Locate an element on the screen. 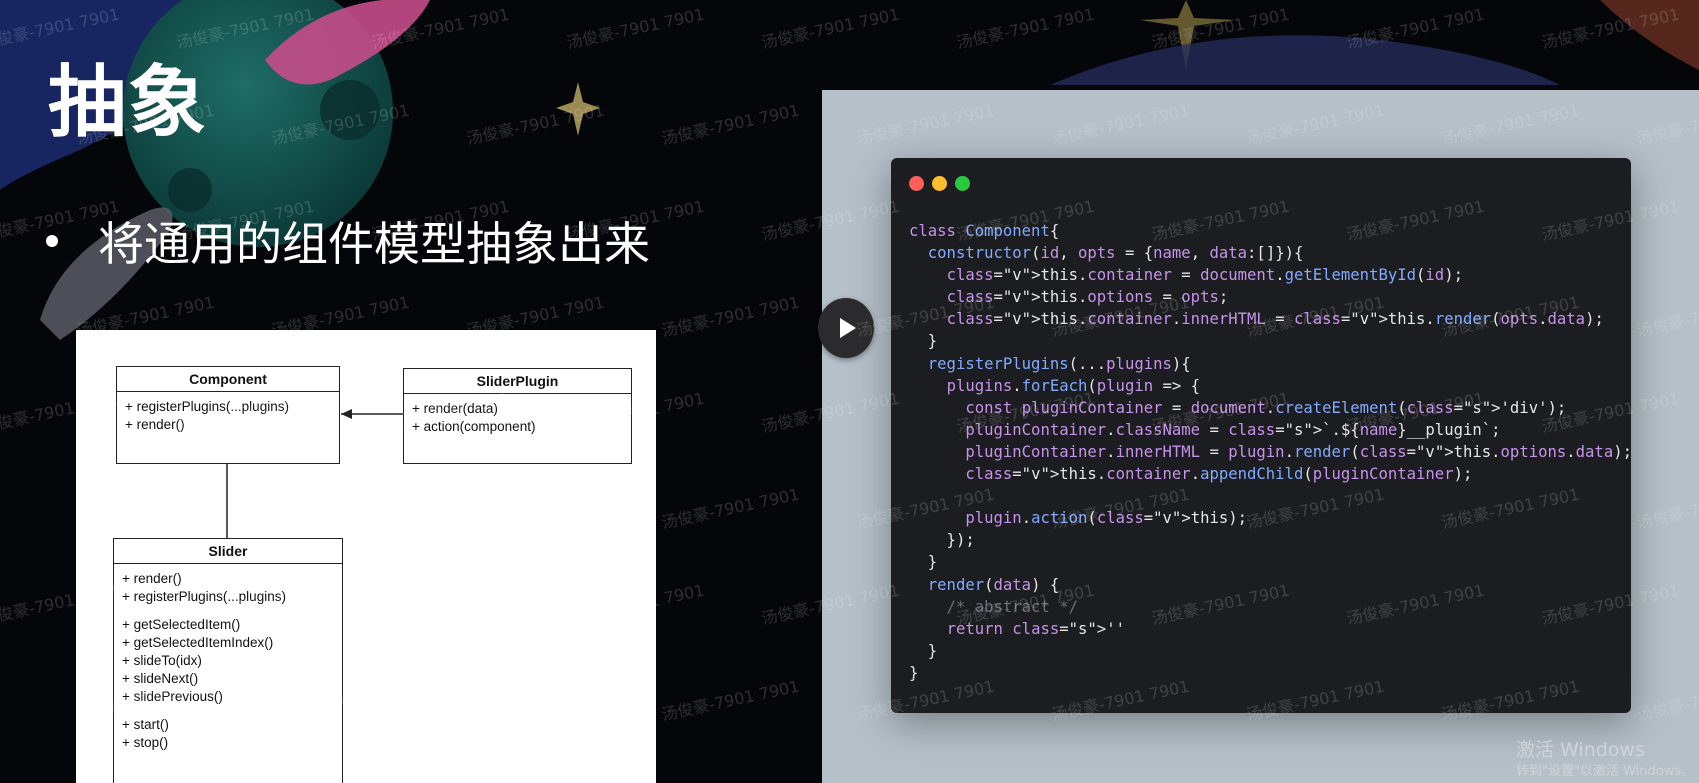  play-button is located at coordinates (846, 328).